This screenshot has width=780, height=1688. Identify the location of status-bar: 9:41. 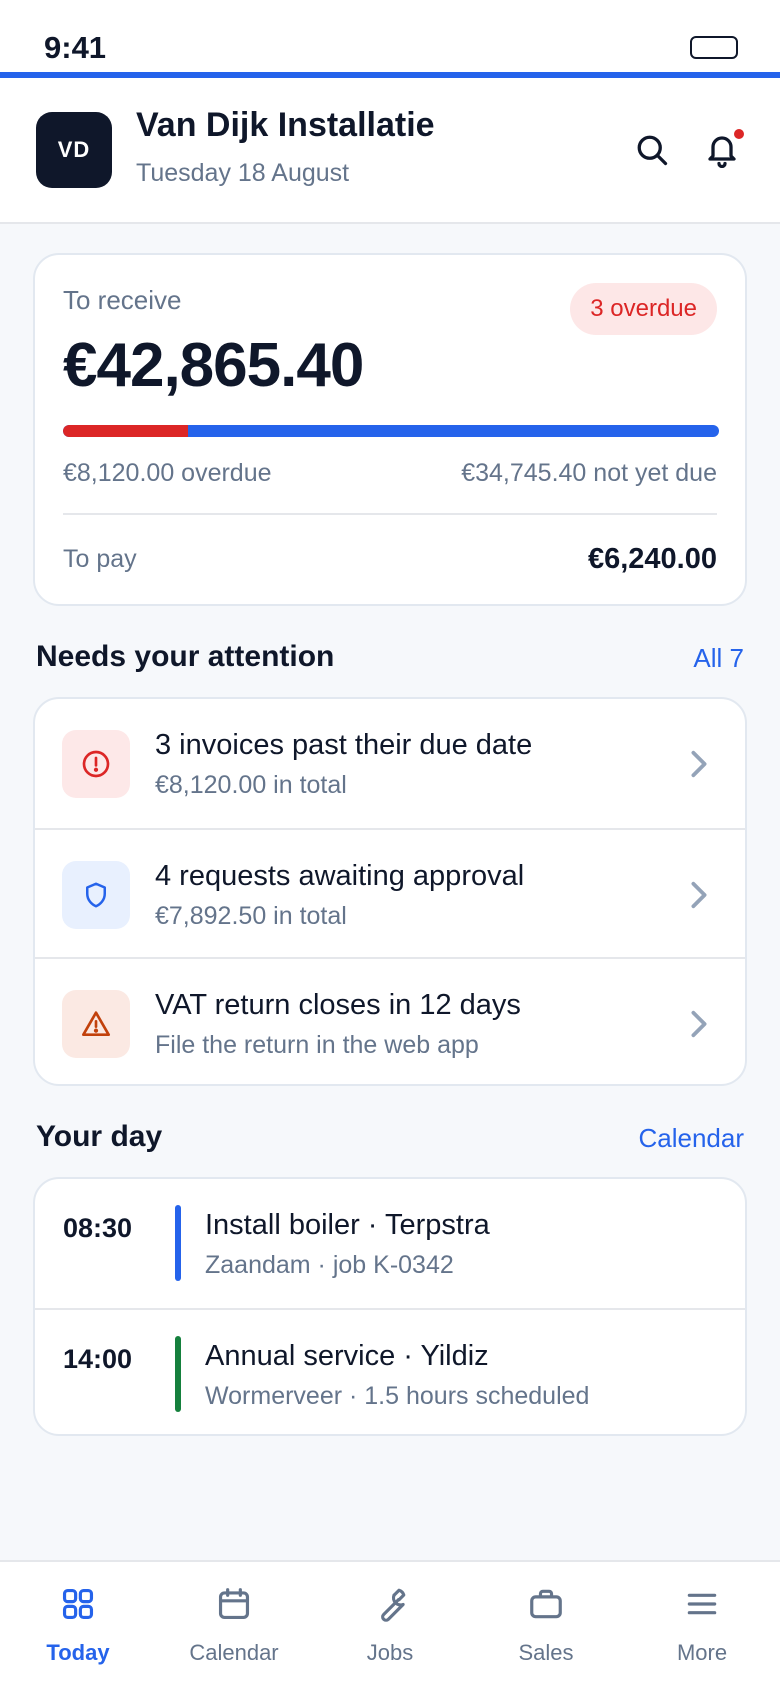
(390, 39).